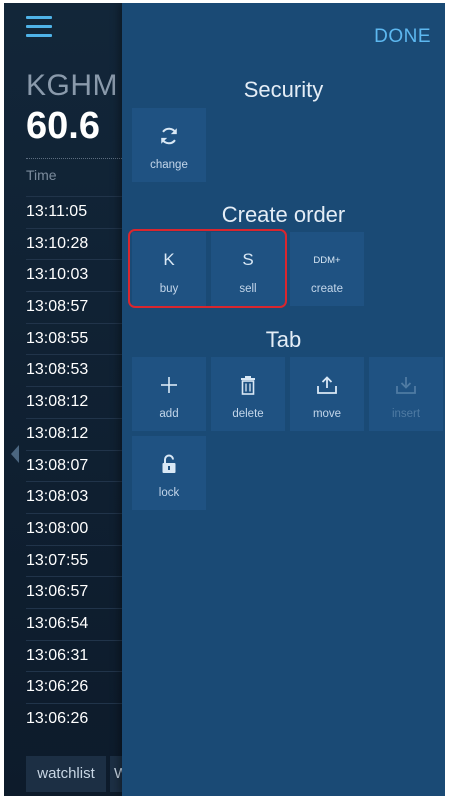 The image size is (449, 798). What do you see at coordinates (283, 89) in the screenshot?
I see `security-title: Security` at bounding box center [283, 89].